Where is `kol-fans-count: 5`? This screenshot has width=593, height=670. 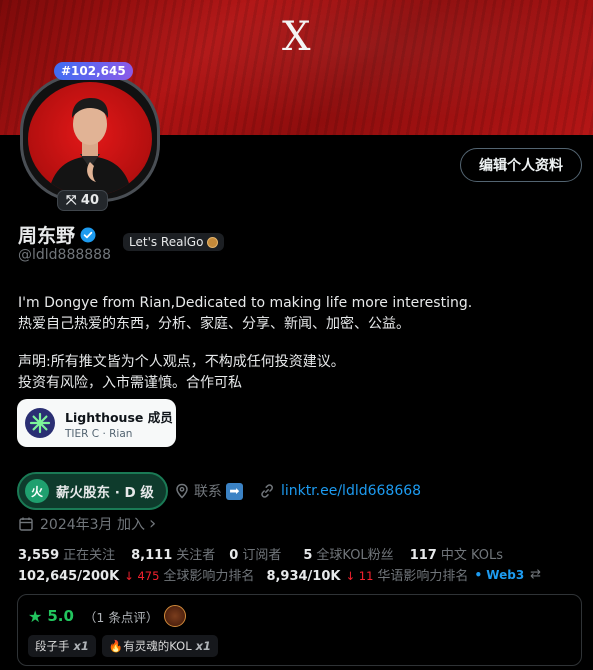
kol-fans-count: 5 is located at coordinates (308, 555).